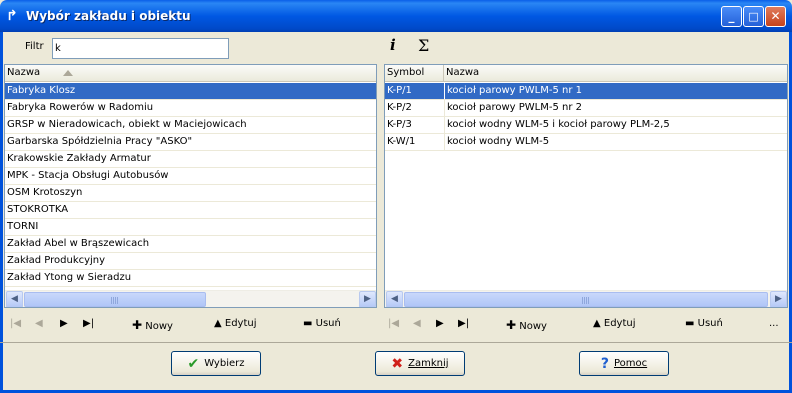  I want to click on table-row: Fabryka Rowerów w Radomiu, so click(190, 108).